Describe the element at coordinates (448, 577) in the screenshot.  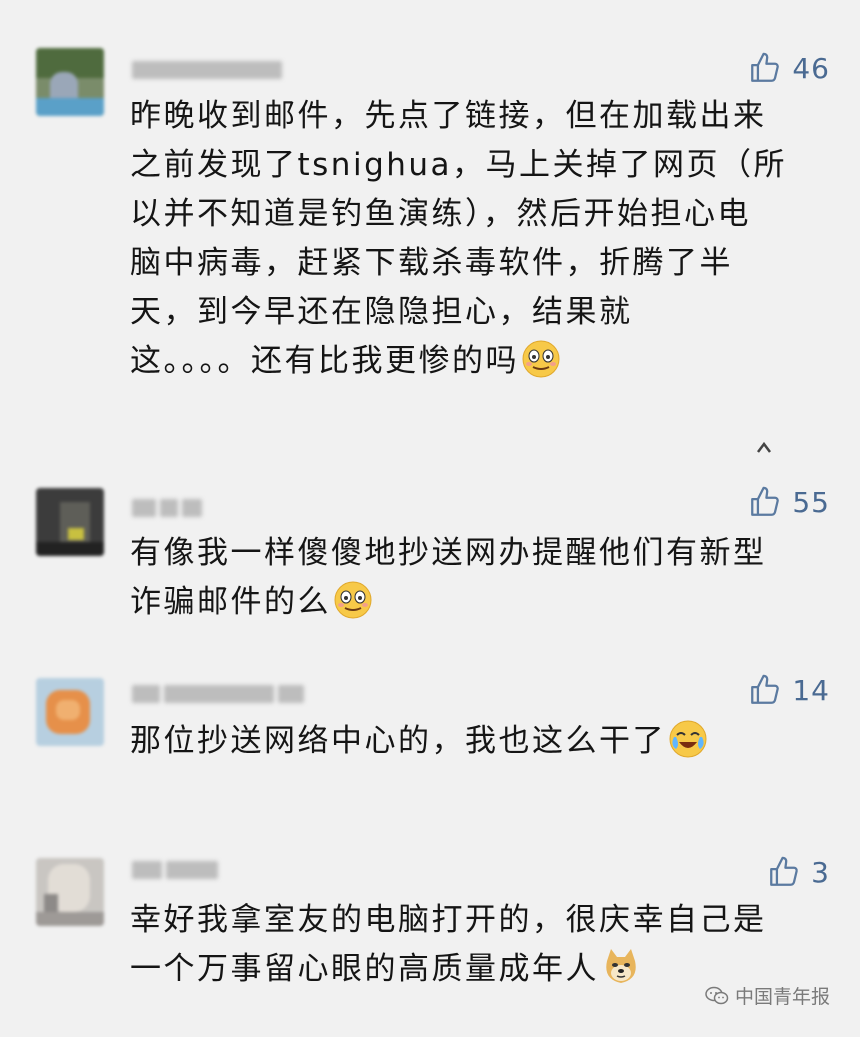
I see `comment-body: 有像我一样傻傻地抄送网办提醒他们有新型 诈骗邮件的么` at that location.